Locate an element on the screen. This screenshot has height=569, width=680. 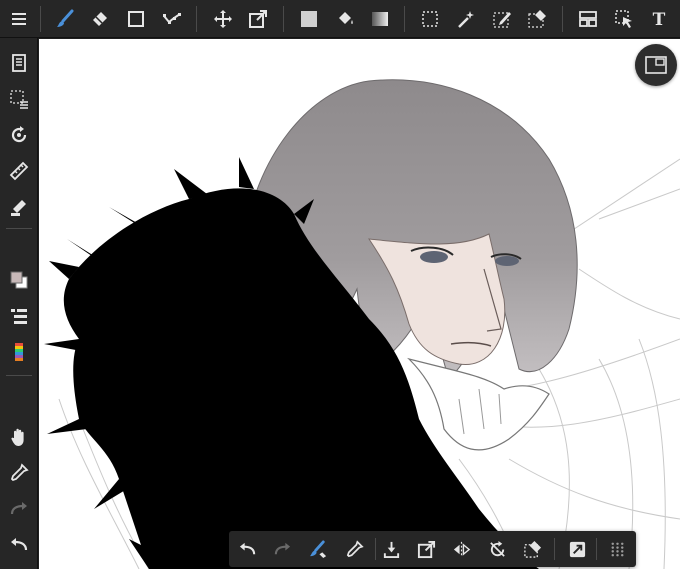
ruler-icon is located at coordinates (19, 171).